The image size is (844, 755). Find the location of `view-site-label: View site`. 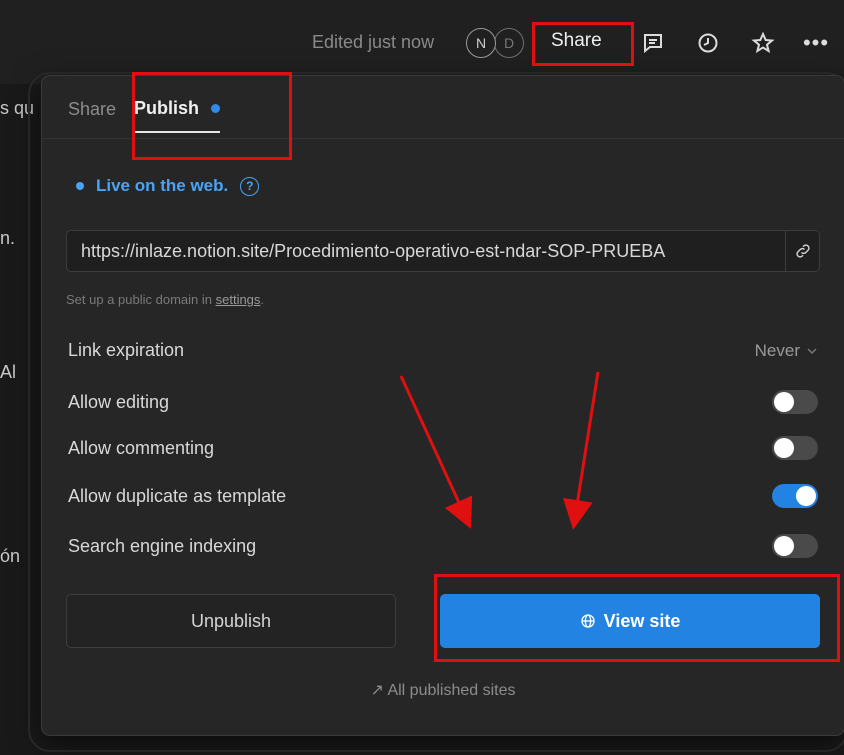

view-site-label: View site is located at coordinates (642, 620).